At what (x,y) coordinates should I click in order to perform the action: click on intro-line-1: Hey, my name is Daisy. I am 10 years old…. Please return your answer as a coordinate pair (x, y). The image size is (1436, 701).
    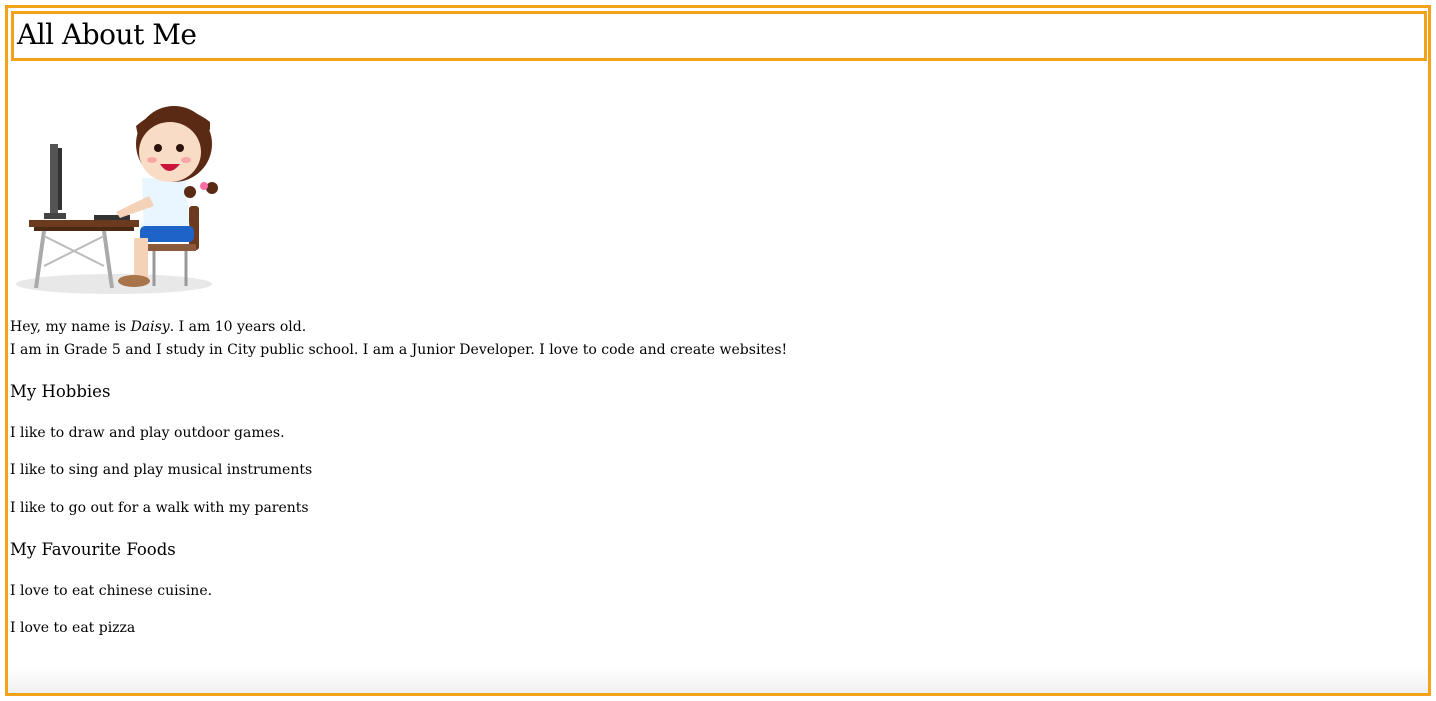
    Looking at the image, I should click on (158, 327).